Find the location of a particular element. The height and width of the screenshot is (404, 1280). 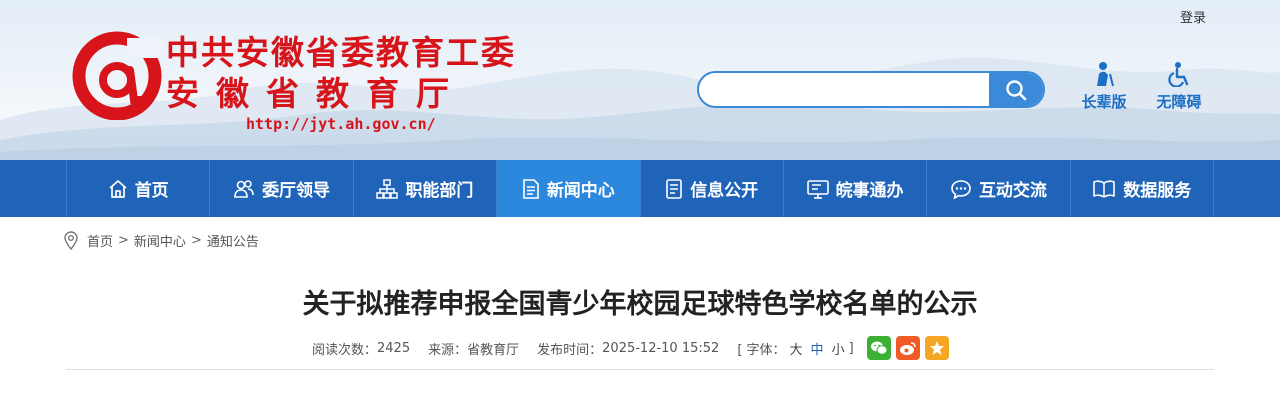

elder-version-link: 长辈版 is located at coordinates (1104, 86).